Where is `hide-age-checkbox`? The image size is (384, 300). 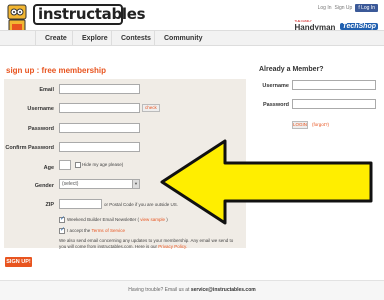
hide-age-checkbox is located at coordinates (78, 165).